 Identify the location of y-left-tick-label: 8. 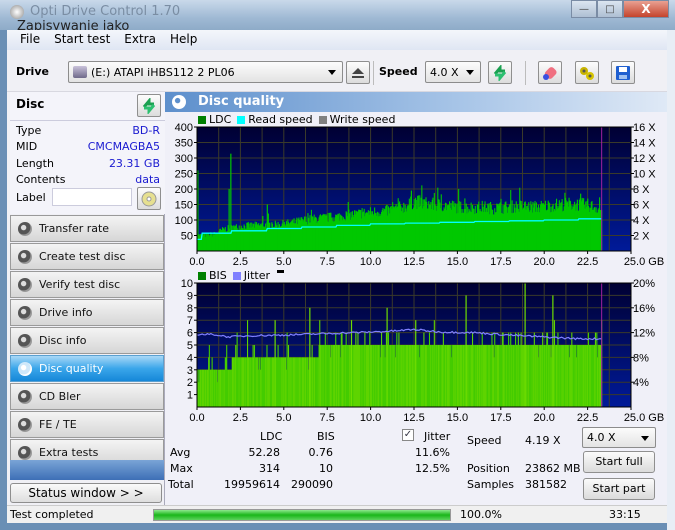
(190, 309).